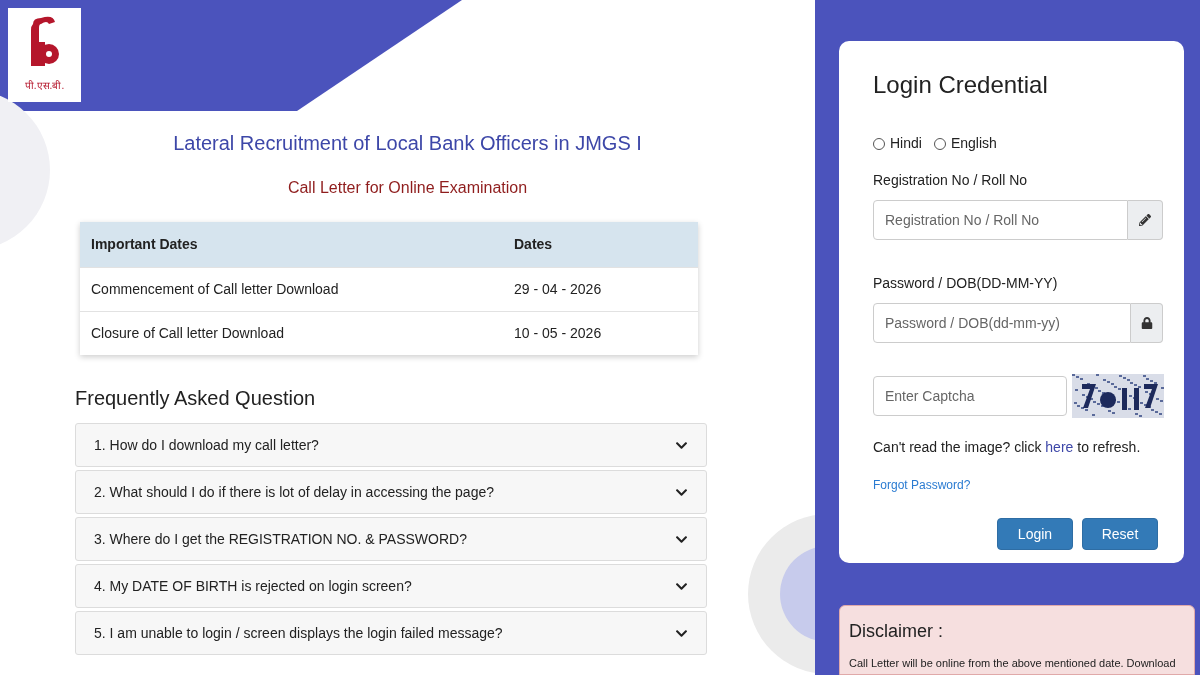 This screenshot has width=1200, height=675. What do you see at coordinates (533, 244) in the screenshot?
I see `table-header: Dates` at bounding box center [533, 244].